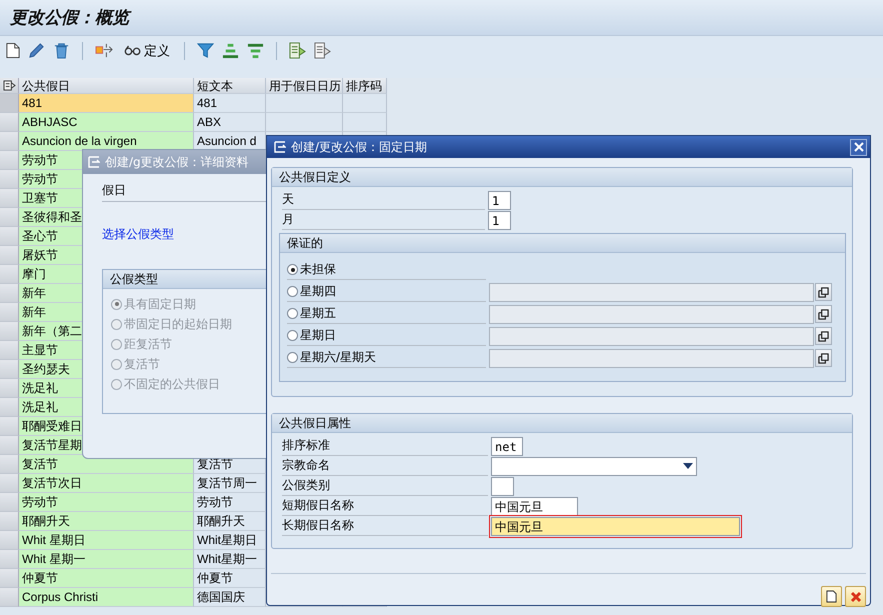 This screenshot has width=883, height=615. Describe the element at coordinates (230, 483) in the screenshot. I see `table-cell: 复活节周一` at that location.